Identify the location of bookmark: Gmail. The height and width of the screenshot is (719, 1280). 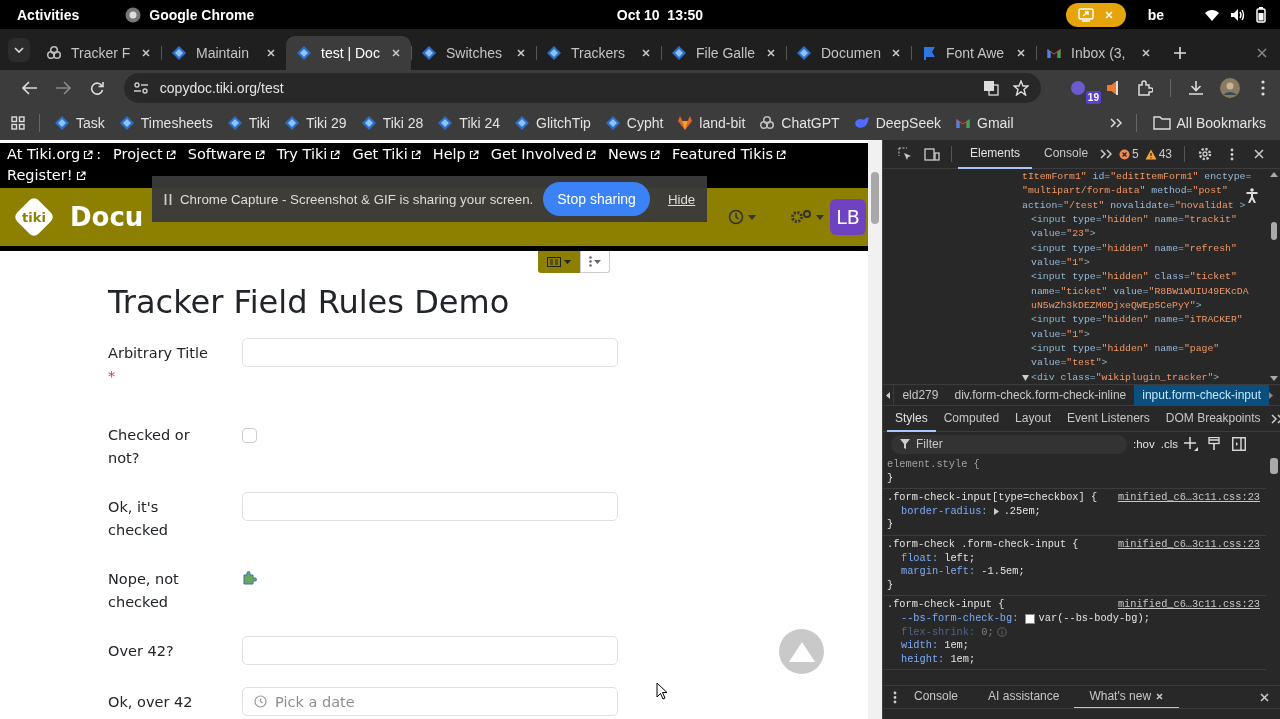
(984, 123).